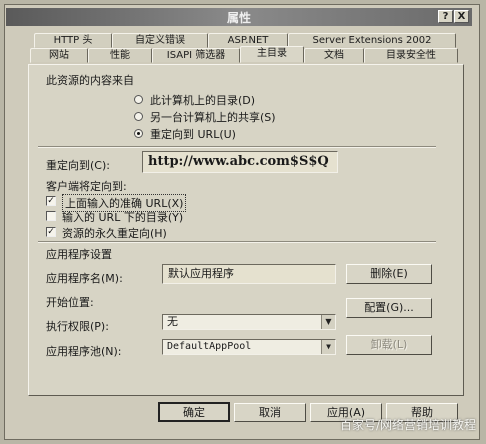  I want to click on radio-local-directory, so click(138, 99).